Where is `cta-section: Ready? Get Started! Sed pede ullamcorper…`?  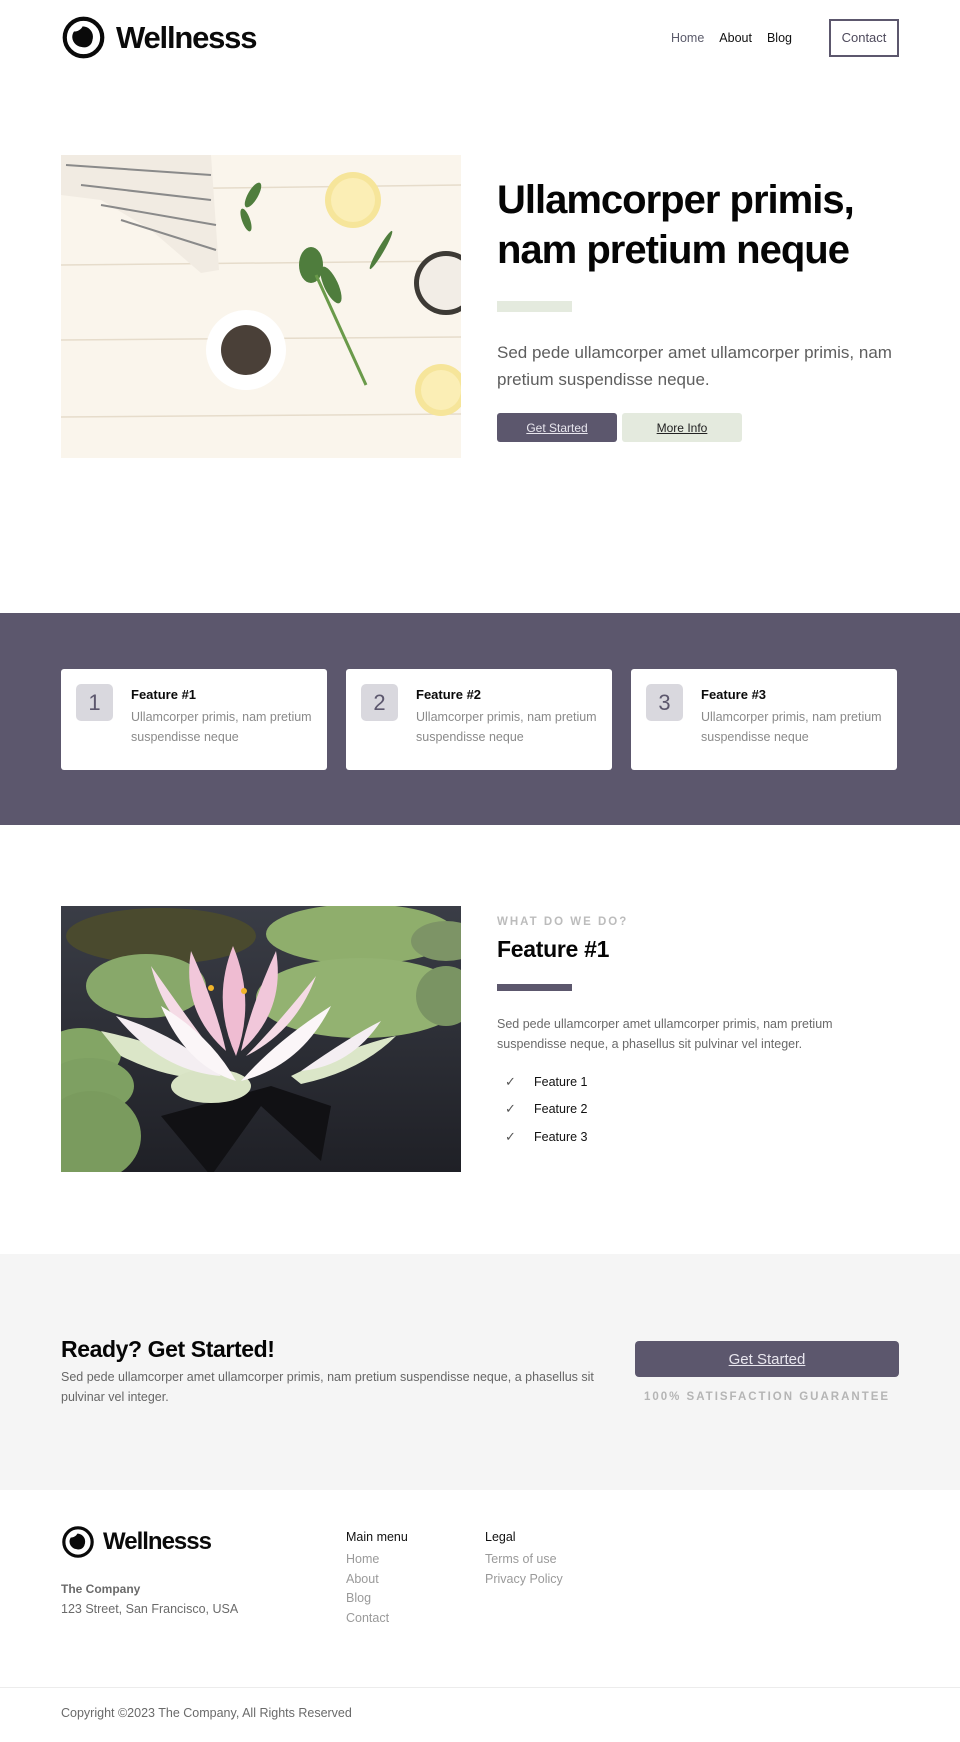 cta-section: Ready? Get Started! Sed pede ullamcorper… is located at coordinates (480, 1372).